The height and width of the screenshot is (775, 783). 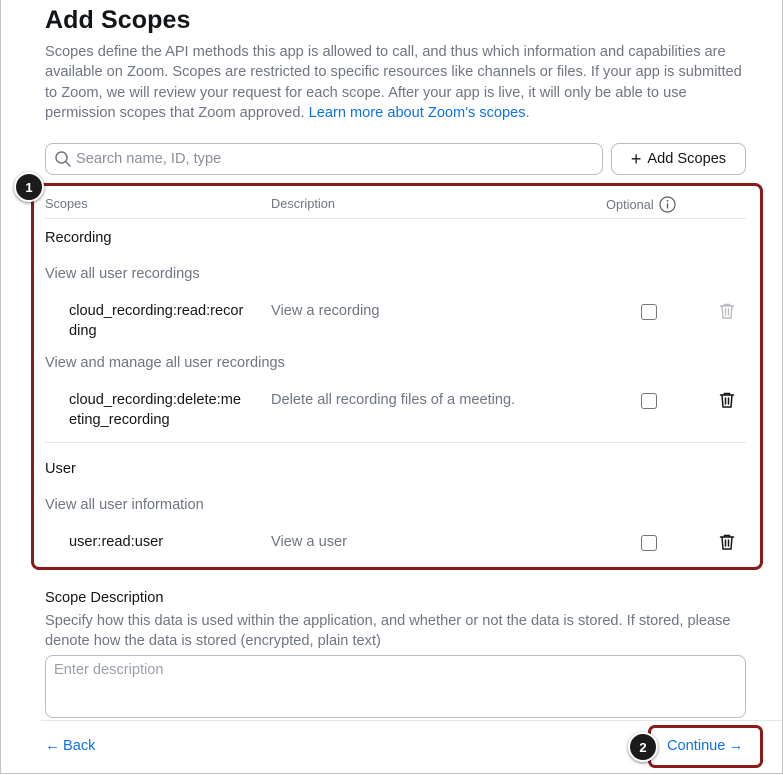 What do you see at coordinates (393, 400) in the screenshot?
I see `scope-description: Delete all recording files of a meeting.` at bounding box center [393, 400].